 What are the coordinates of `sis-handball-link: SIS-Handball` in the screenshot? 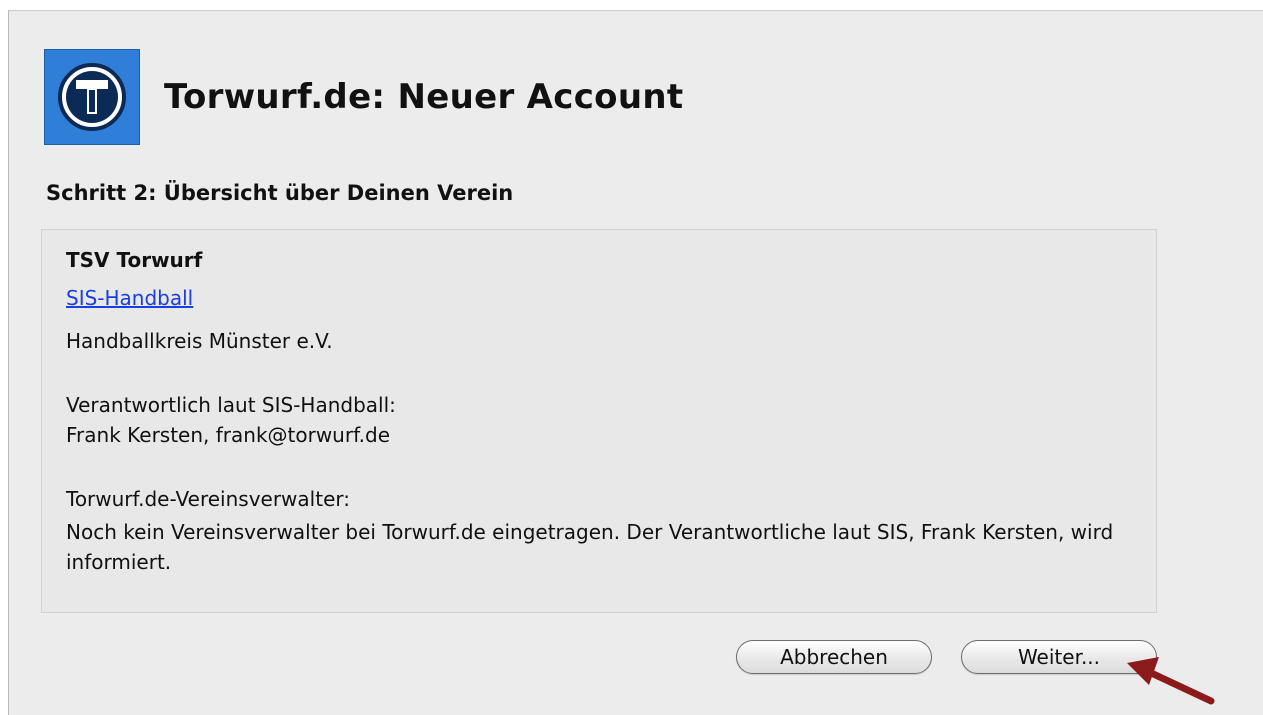 It's located at (129, 298).